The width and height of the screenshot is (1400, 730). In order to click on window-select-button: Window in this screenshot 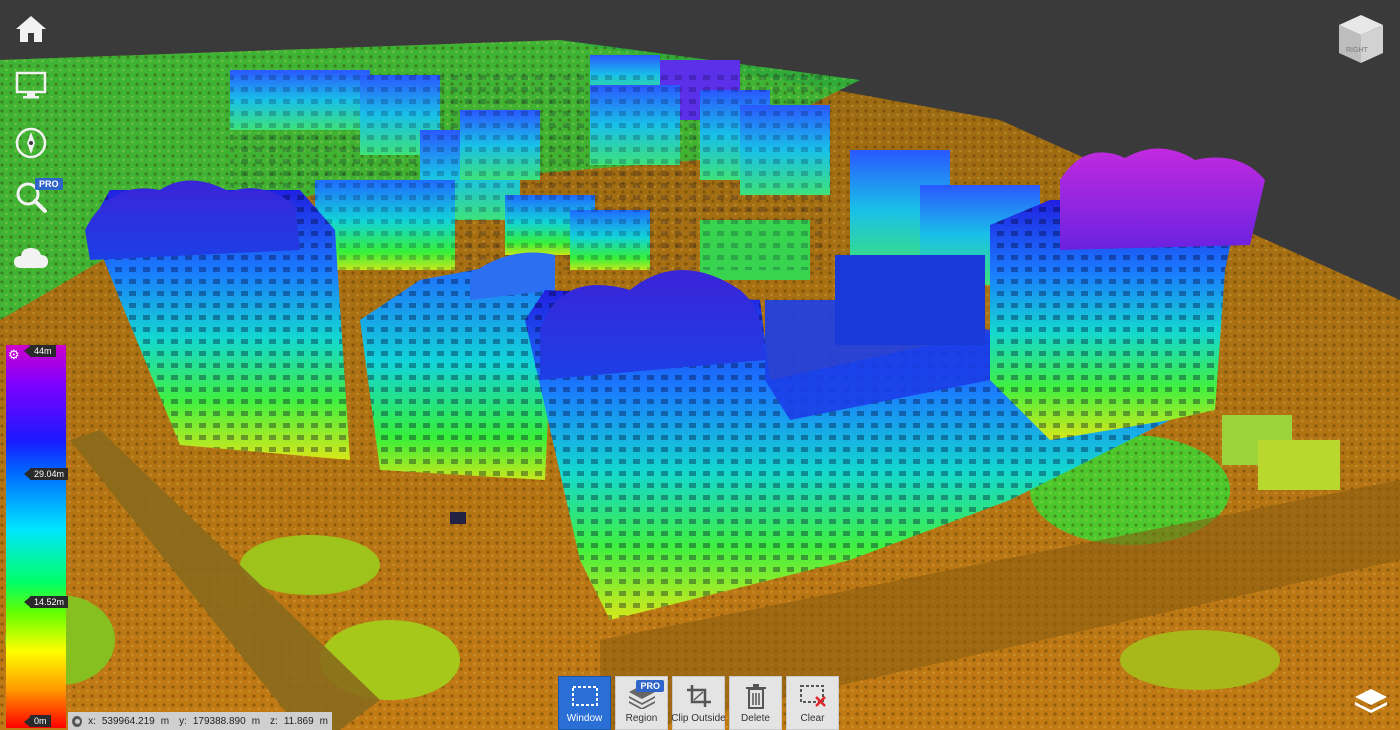, I will do `click(584, 703)`.